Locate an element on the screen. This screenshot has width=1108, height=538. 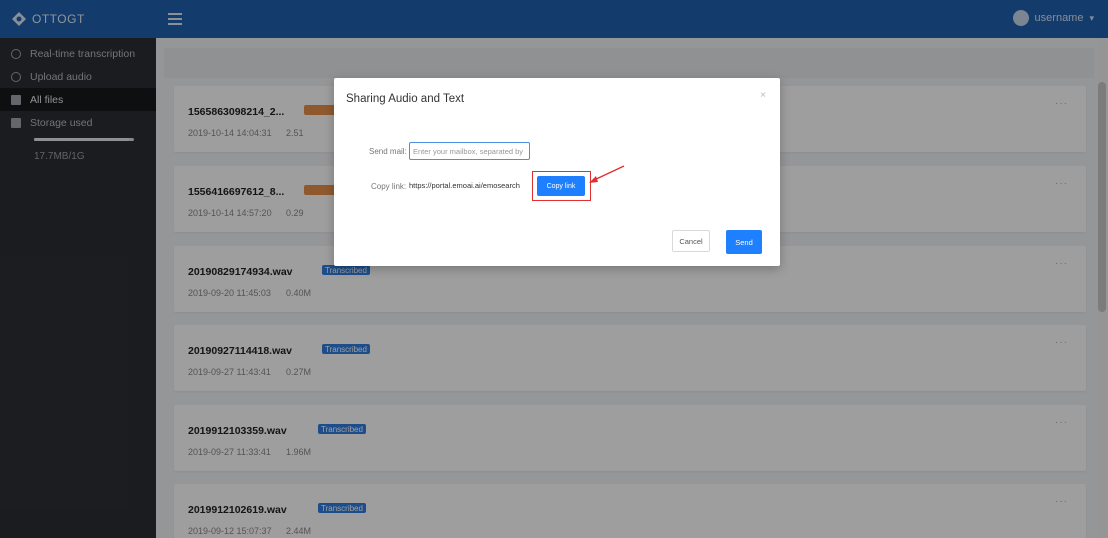
close-icon: × is located at coordinates (763, 95).